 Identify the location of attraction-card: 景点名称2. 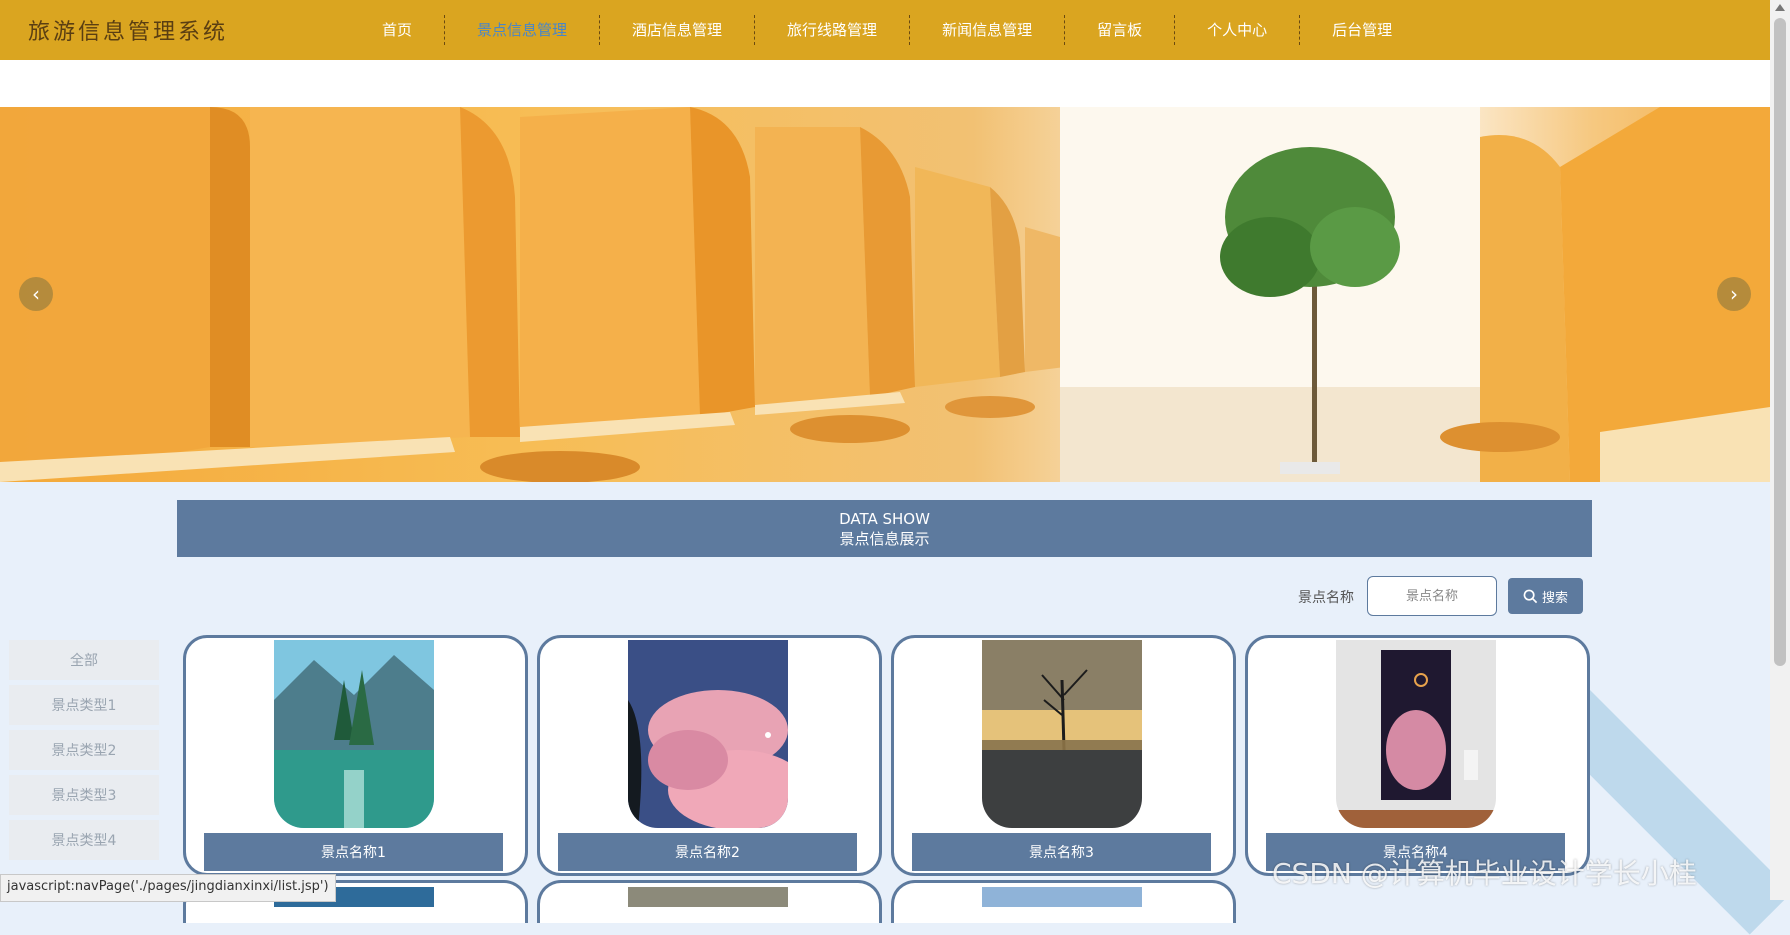
(709, 755).